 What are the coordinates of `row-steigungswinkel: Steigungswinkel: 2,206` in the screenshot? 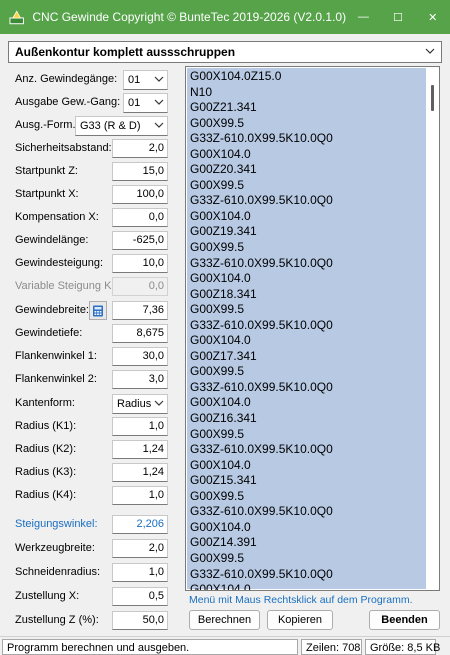 It's located at (92, 525).